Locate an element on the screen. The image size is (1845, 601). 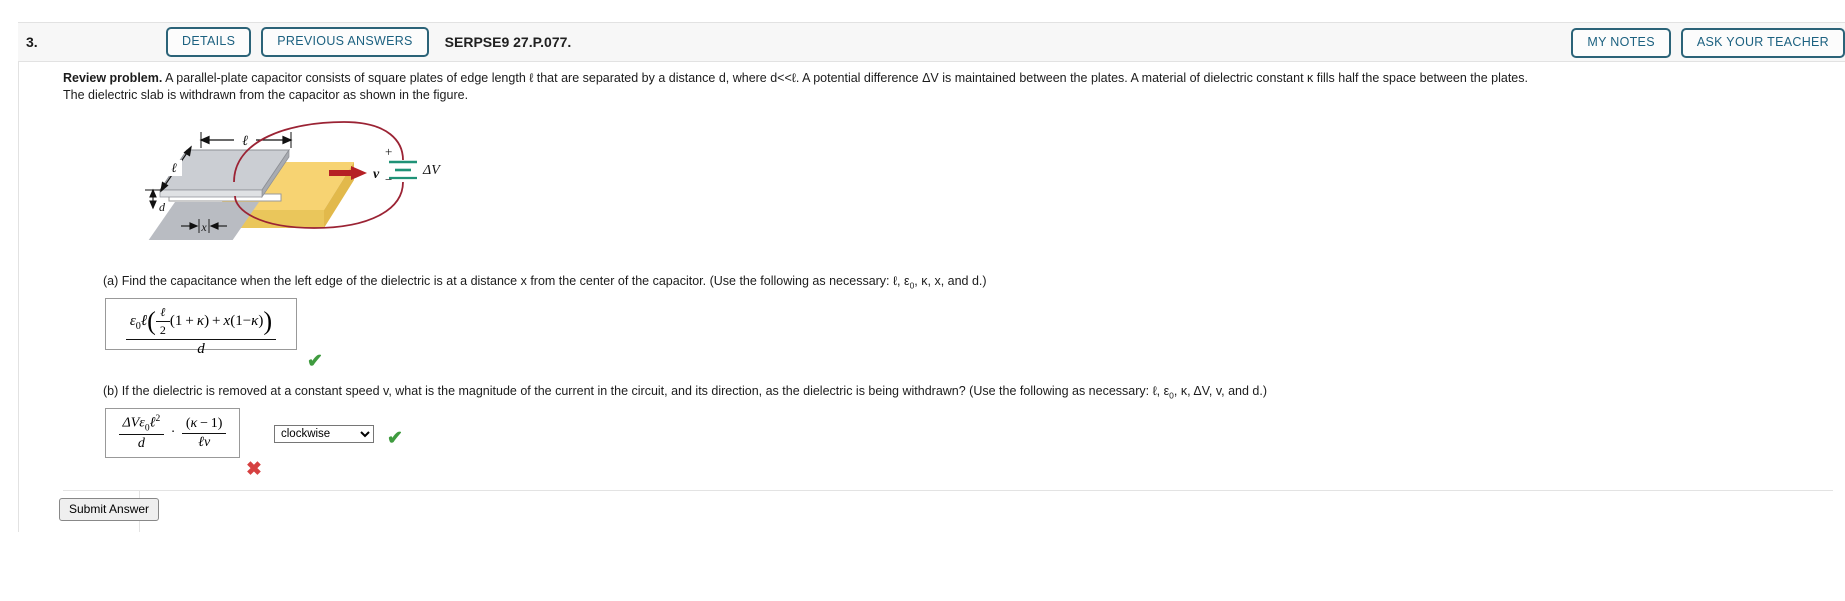
figure-label-length-top: ℓ is located at coordinates (245, 141).